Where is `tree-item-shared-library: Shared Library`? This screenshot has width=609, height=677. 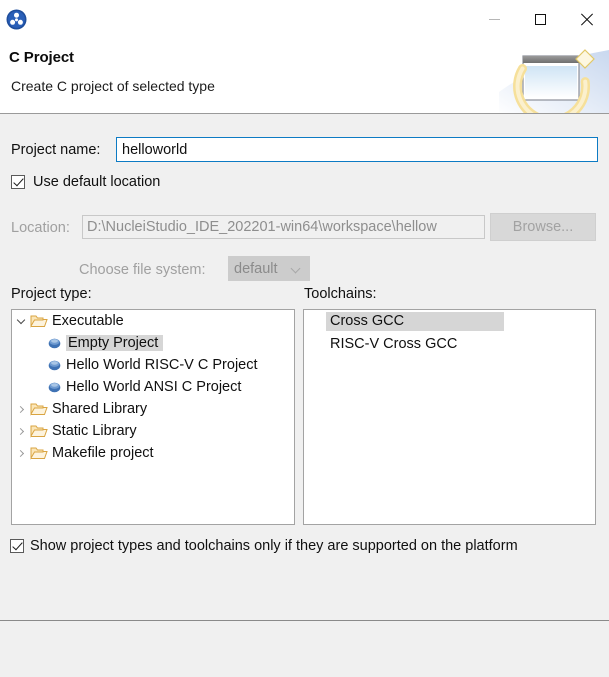
tree-item-shared-library: Shared Library is located at coordinates (153, 409).